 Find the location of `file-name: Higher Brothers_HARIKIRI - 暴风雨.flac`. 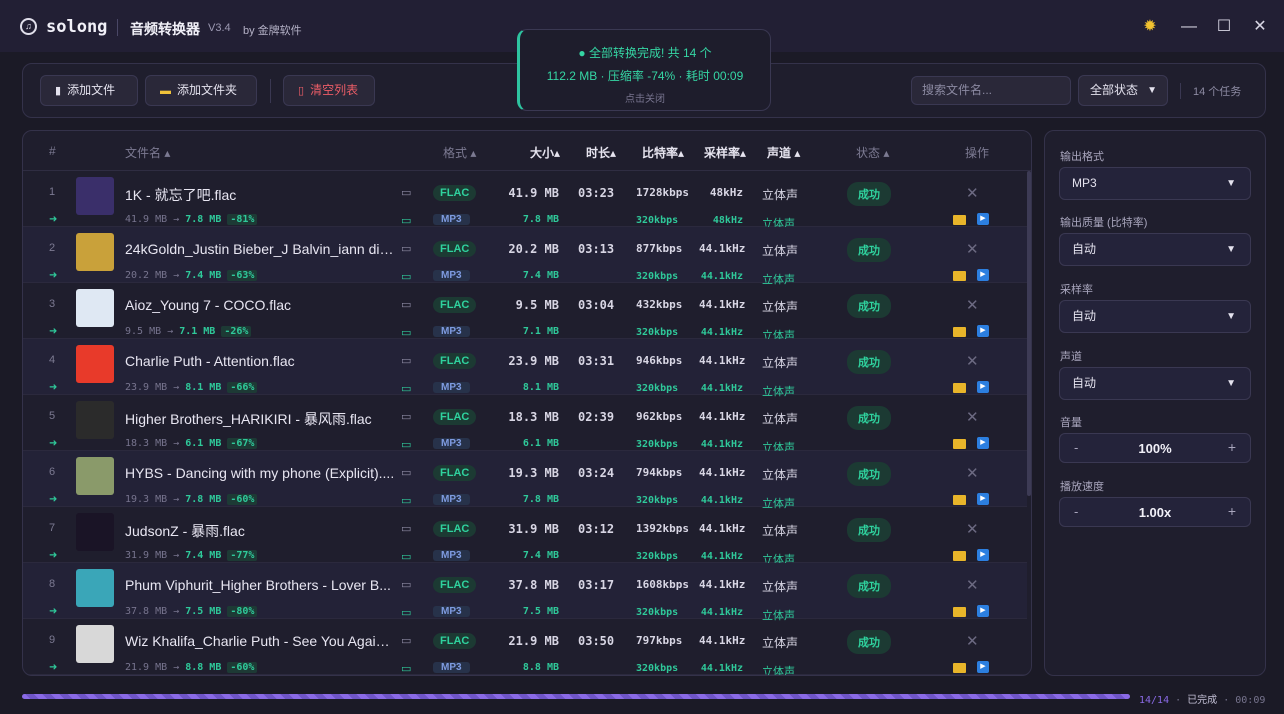

file-name: Higher Brothers_HARIKIRI - 暴风雨.flac is located at coordinates (248, 419).